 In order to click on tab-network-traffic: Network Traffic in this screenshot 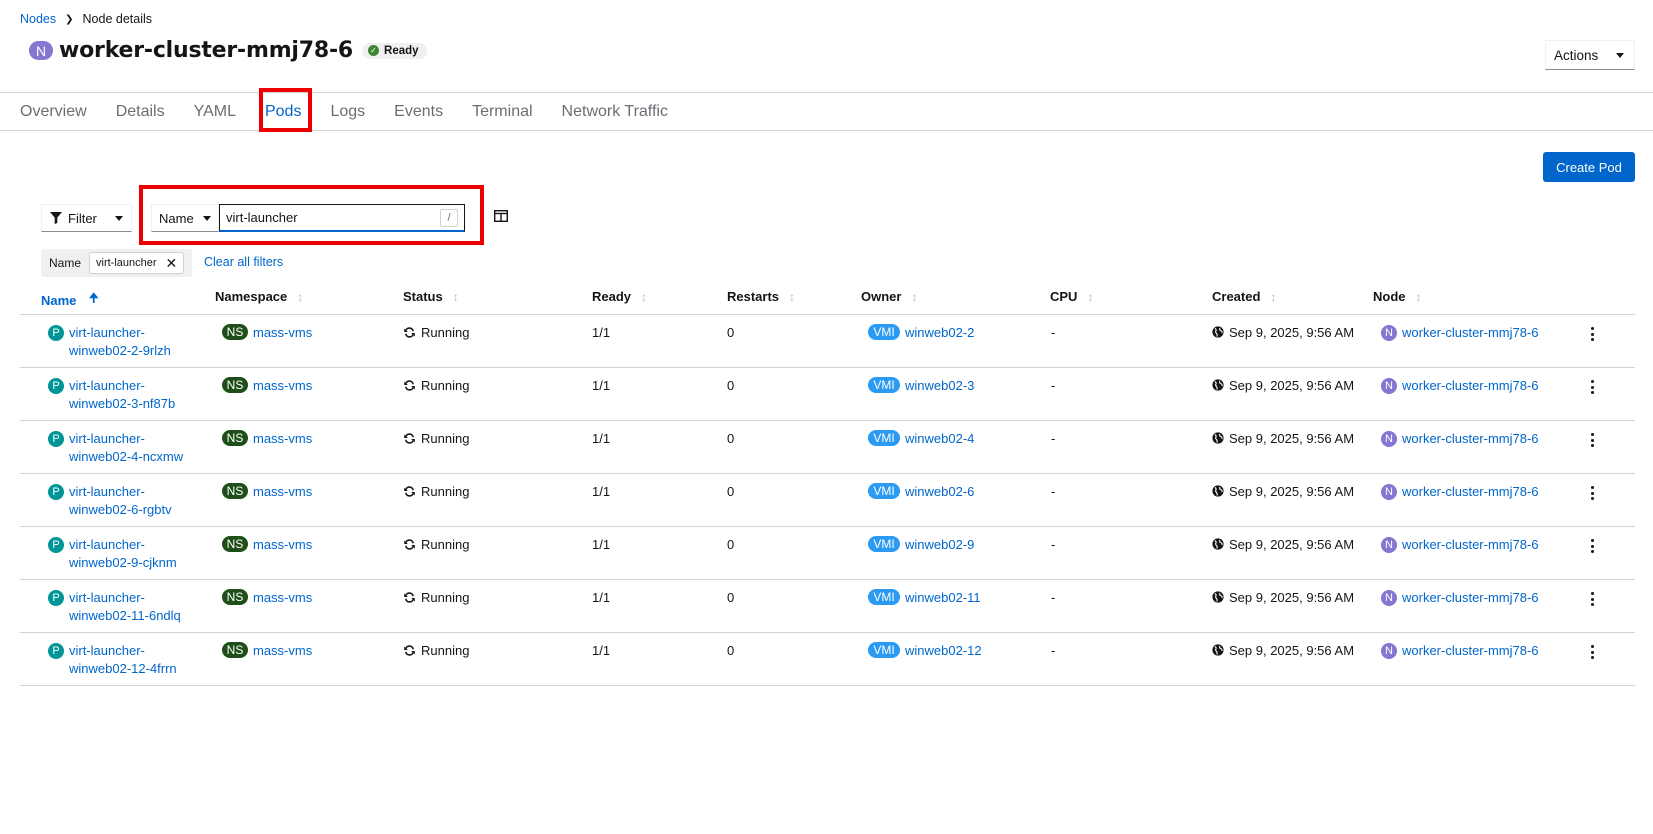, I will do `click(615, 111)`.